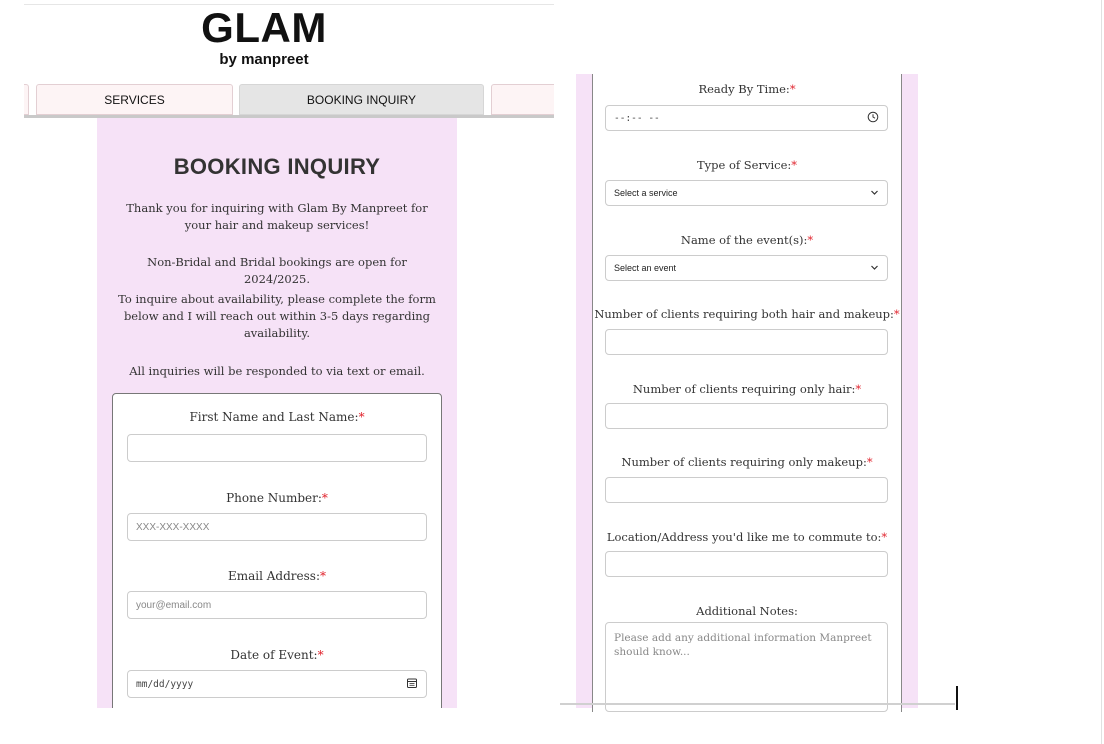  What do you see at coordinates (746, 564) in the screenshot?
I see `location-input` at bounding box center [746, 564].